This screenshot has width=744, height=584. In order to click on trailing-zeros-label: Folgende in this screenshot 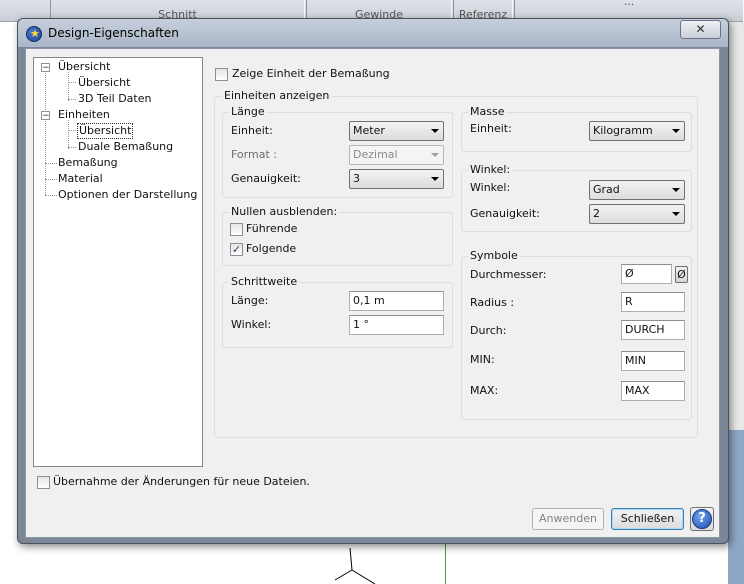, I will do `click(271, 248)`.